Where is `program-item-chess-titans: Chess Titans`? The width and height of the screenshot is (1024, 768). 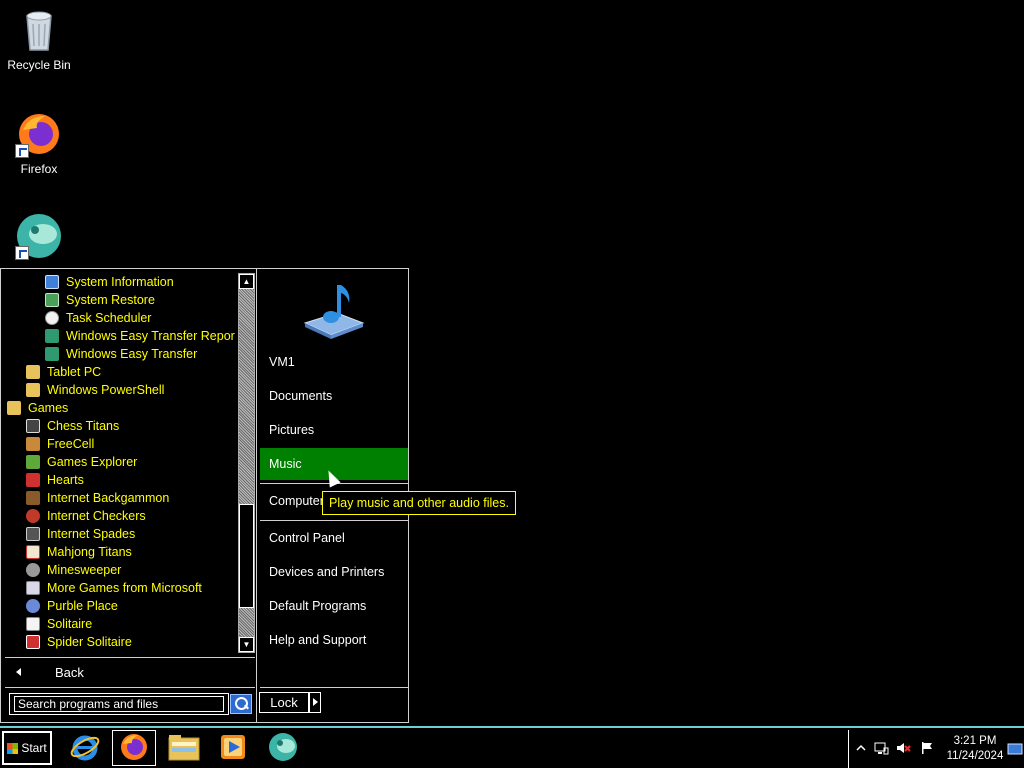
program-item-chess-titans: Chess Titans is located at coordinates (72, 426).